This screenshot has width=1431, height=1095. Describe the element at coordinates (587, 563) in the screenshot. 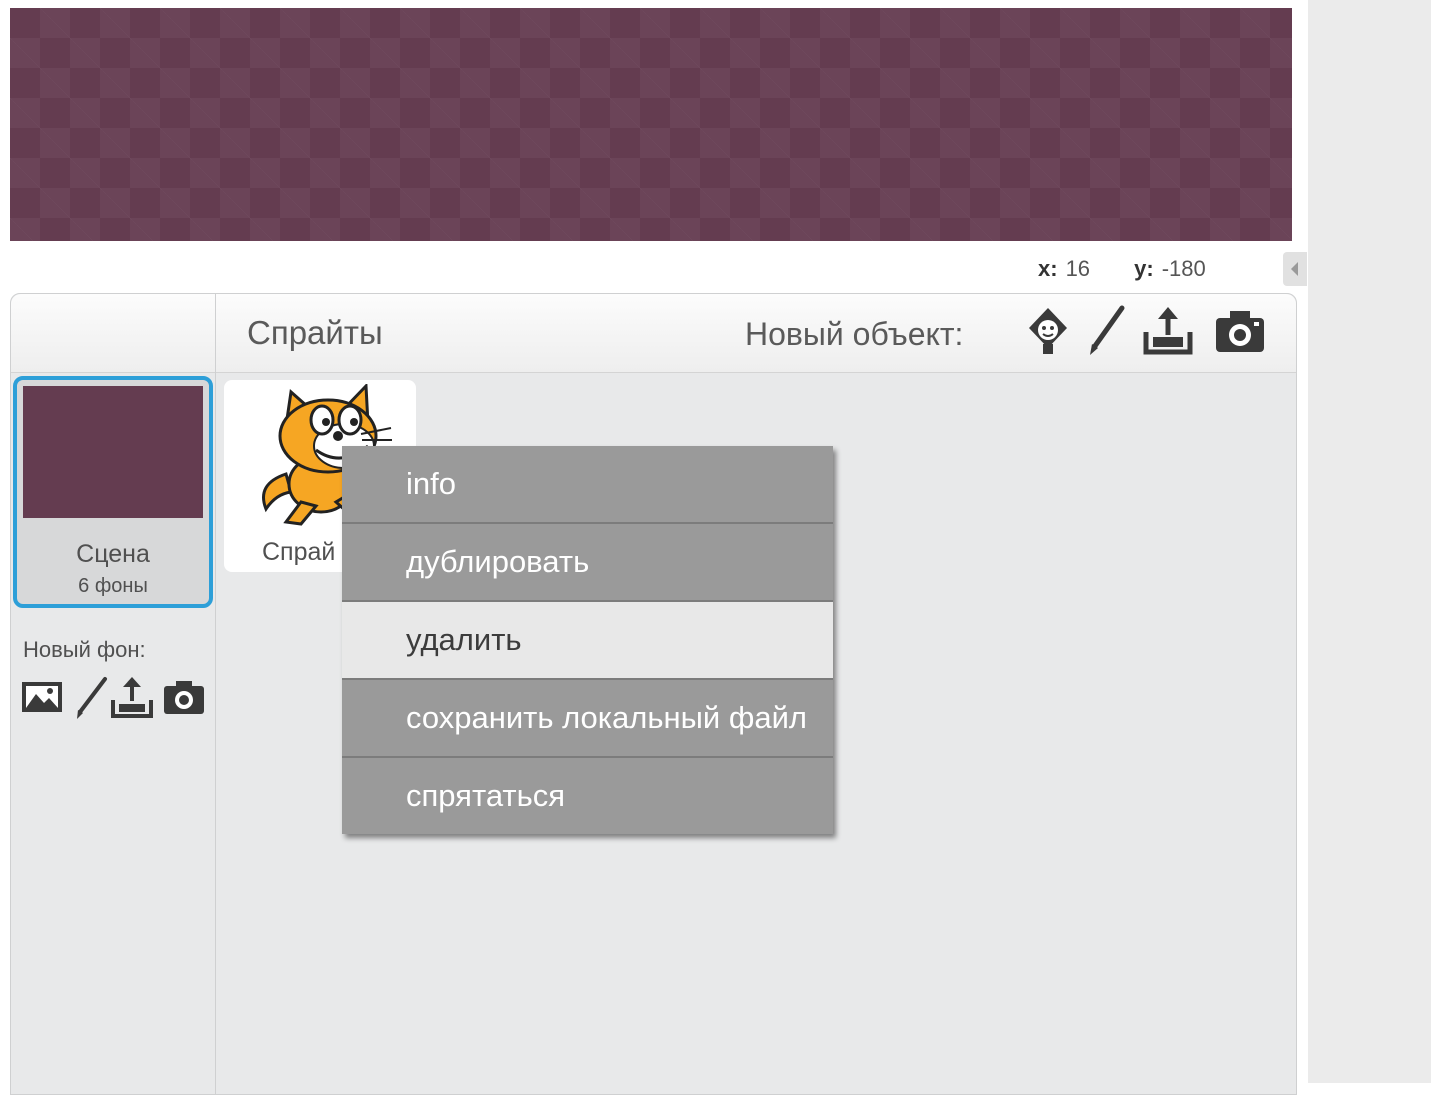

I see `menu-item-duplicate: дублировать` at that location.